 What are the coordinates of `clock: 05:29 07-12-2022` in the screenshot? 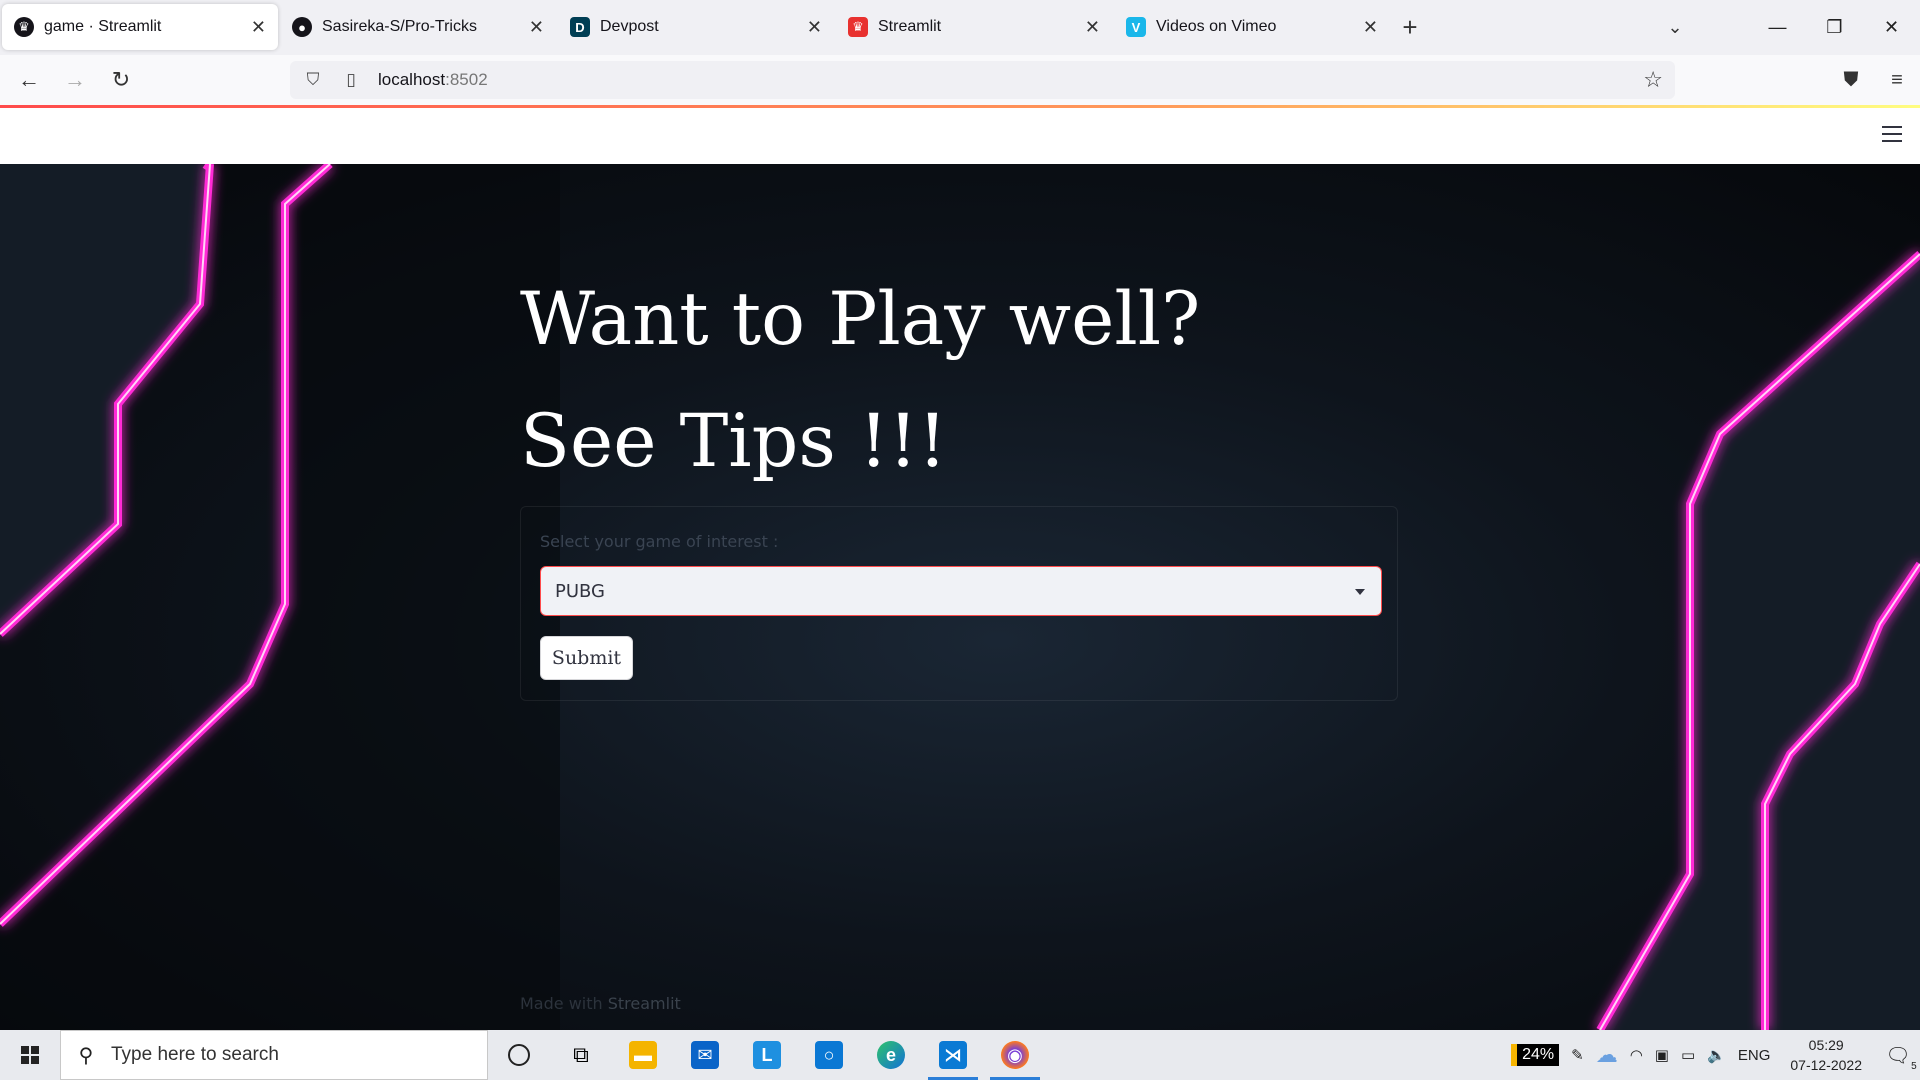 It's located at (1826, 1055).